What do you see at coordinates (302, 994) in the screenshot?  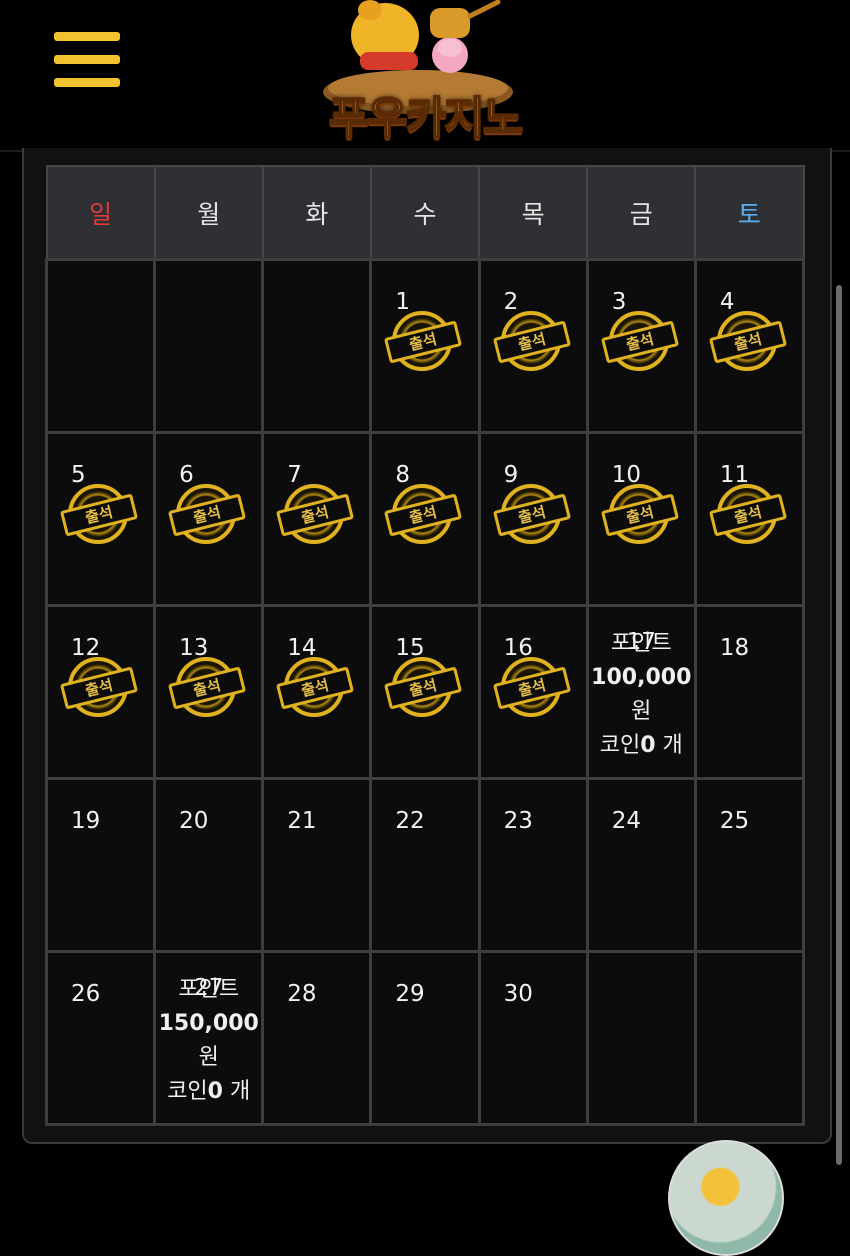 I see `day-number: 28` at bounding box center [302, 994].